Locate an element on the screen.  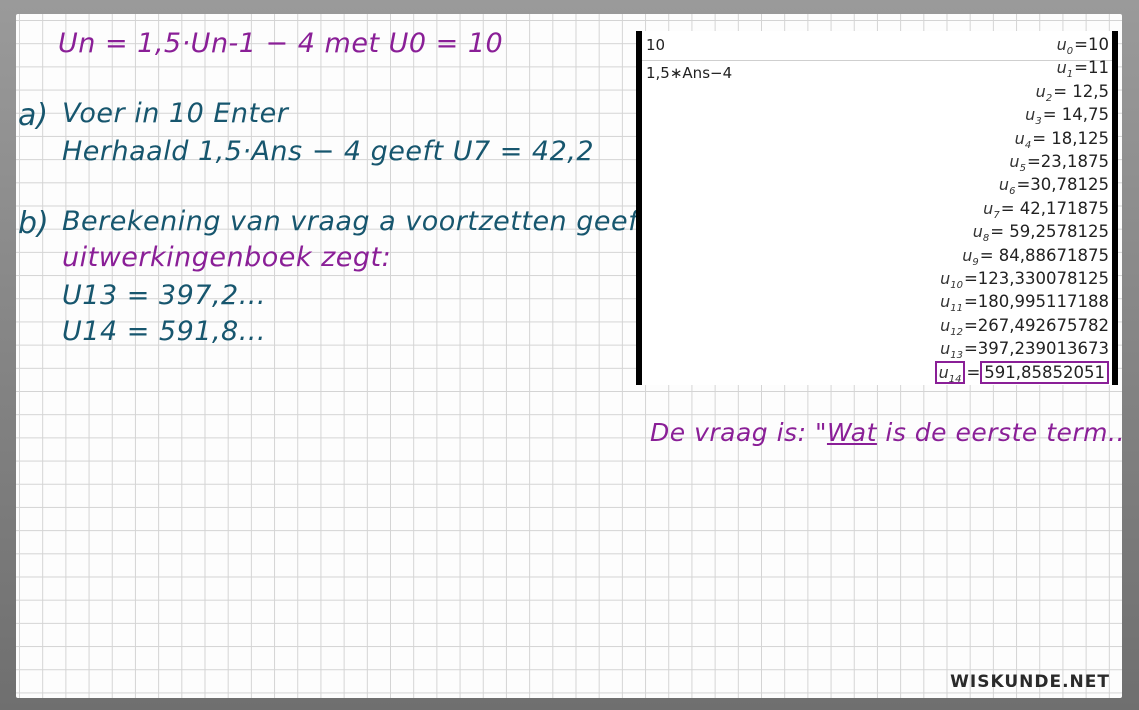
calc-result-row: u13=397,239013673 is located at coordinates (1024, 350).